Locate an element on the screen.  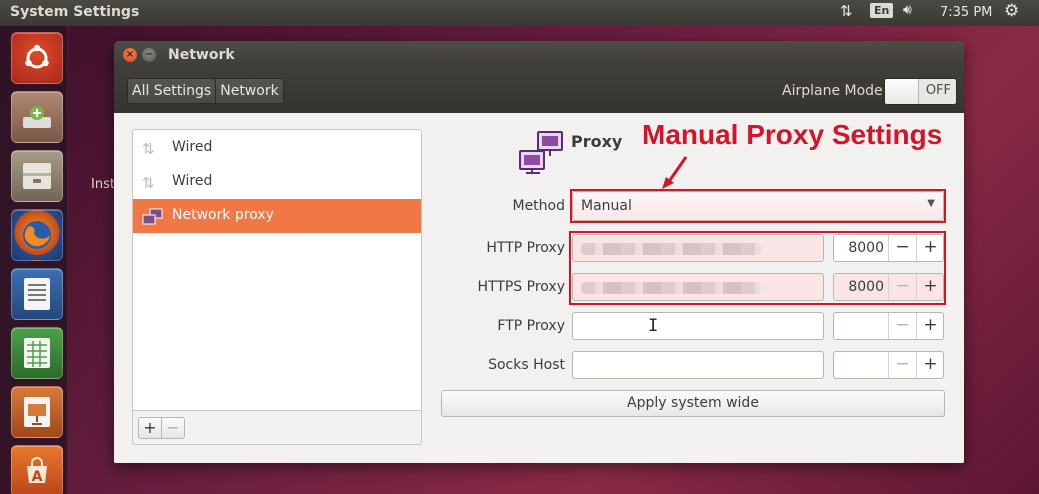
network-transfer-icon: ⇅ is located at coordinates (846, 11).